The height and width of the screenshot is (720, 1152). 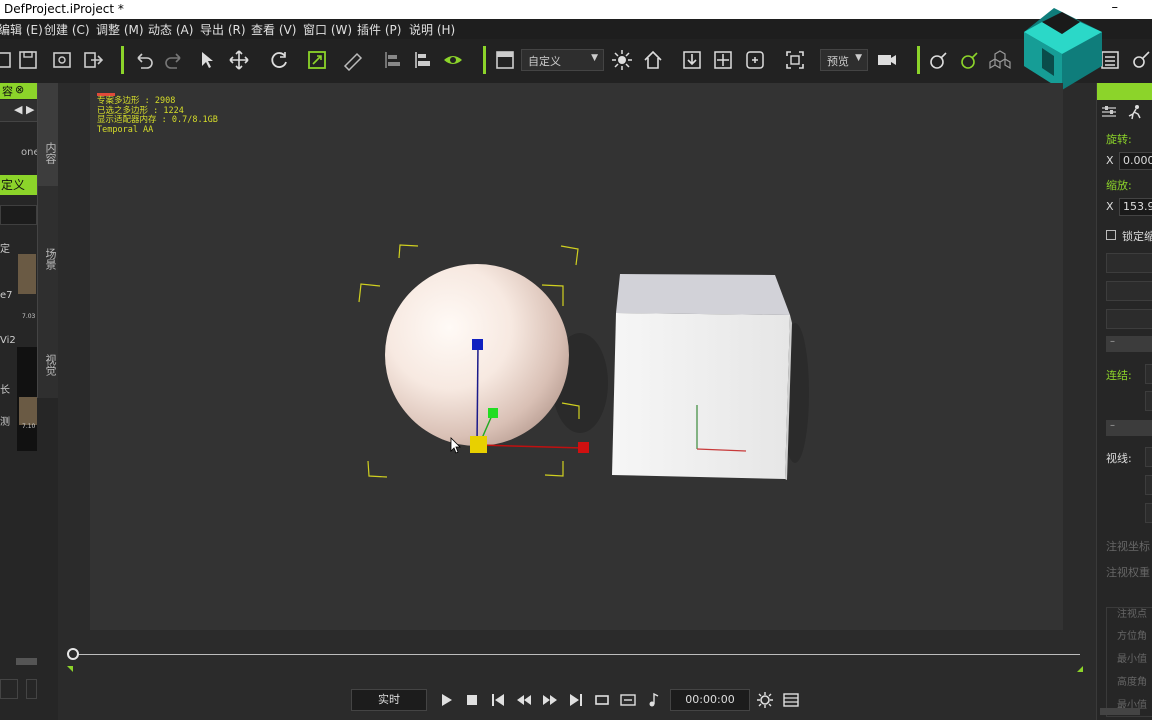 I want to click on look-group-box: 注视点 方位角 最小值 高度角 最小值, so click(x=1129, y=662).